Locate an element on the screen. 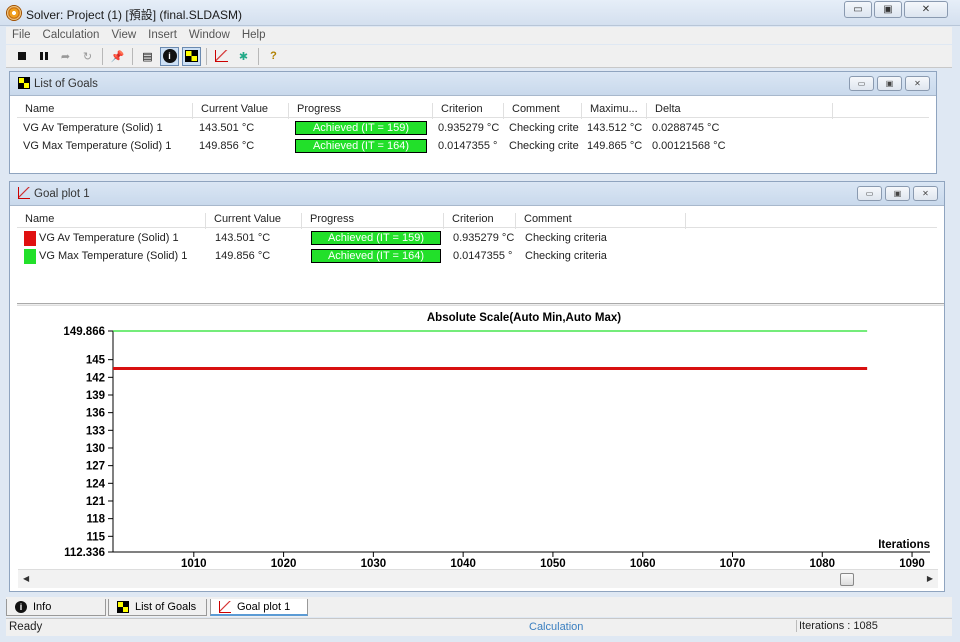  goal-comment: Checking crite is located at coordinates (544, 146).